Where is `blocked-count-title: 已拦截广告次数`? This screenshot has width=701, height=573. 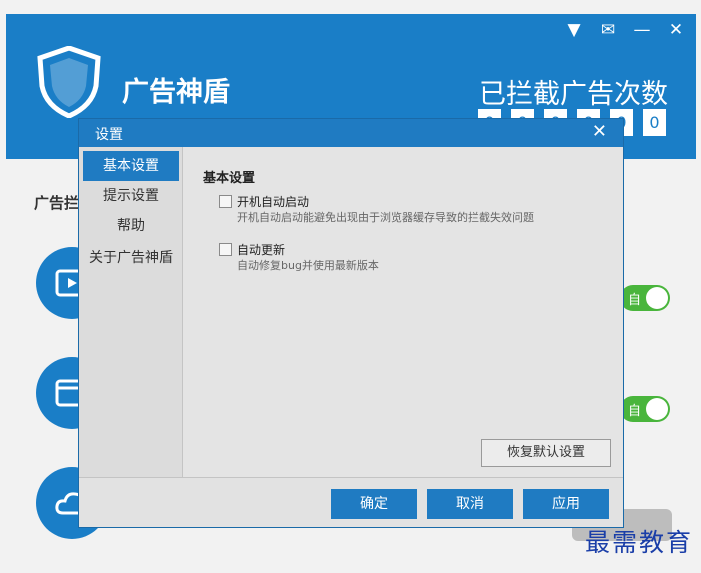 blocked-count-title: 已拦截广告次数 is located at coordinates (573, 94).